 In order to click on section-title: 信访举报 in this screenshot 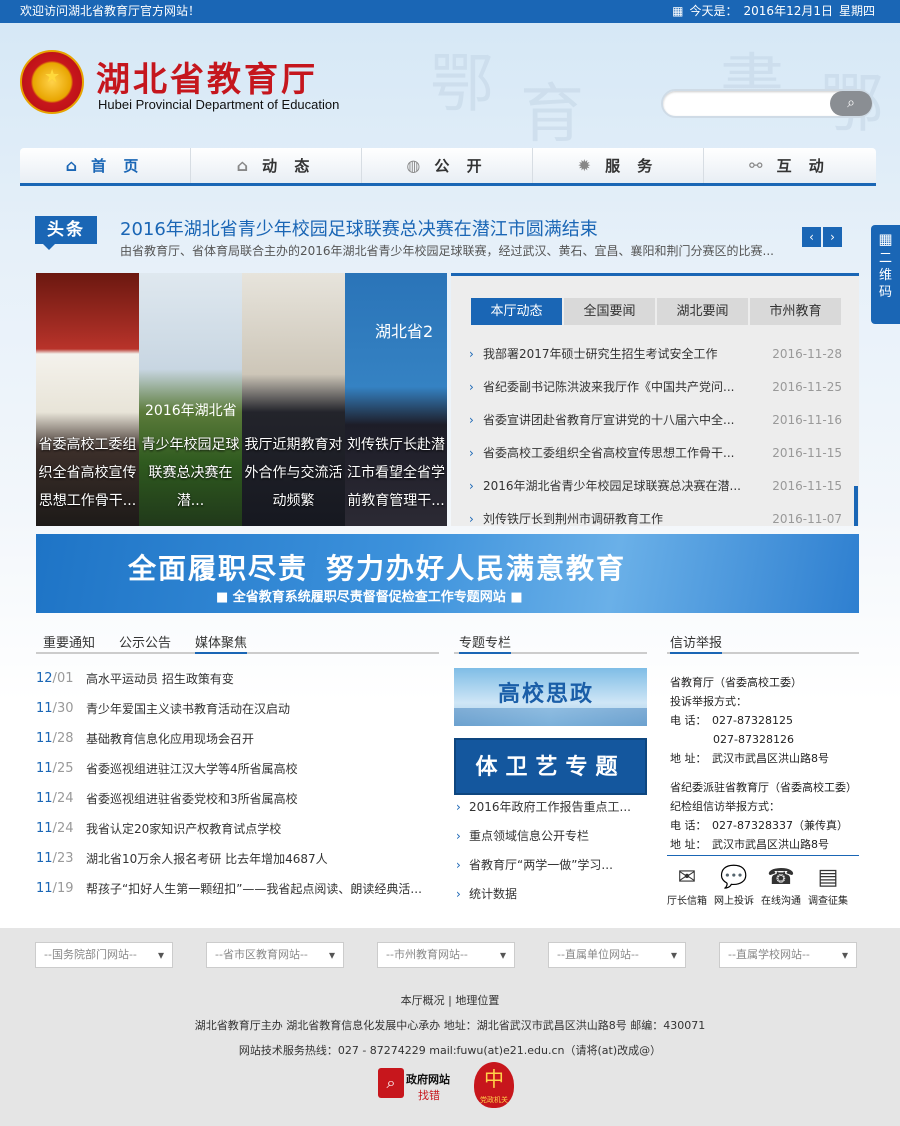, I will do `click(696, 643)`.